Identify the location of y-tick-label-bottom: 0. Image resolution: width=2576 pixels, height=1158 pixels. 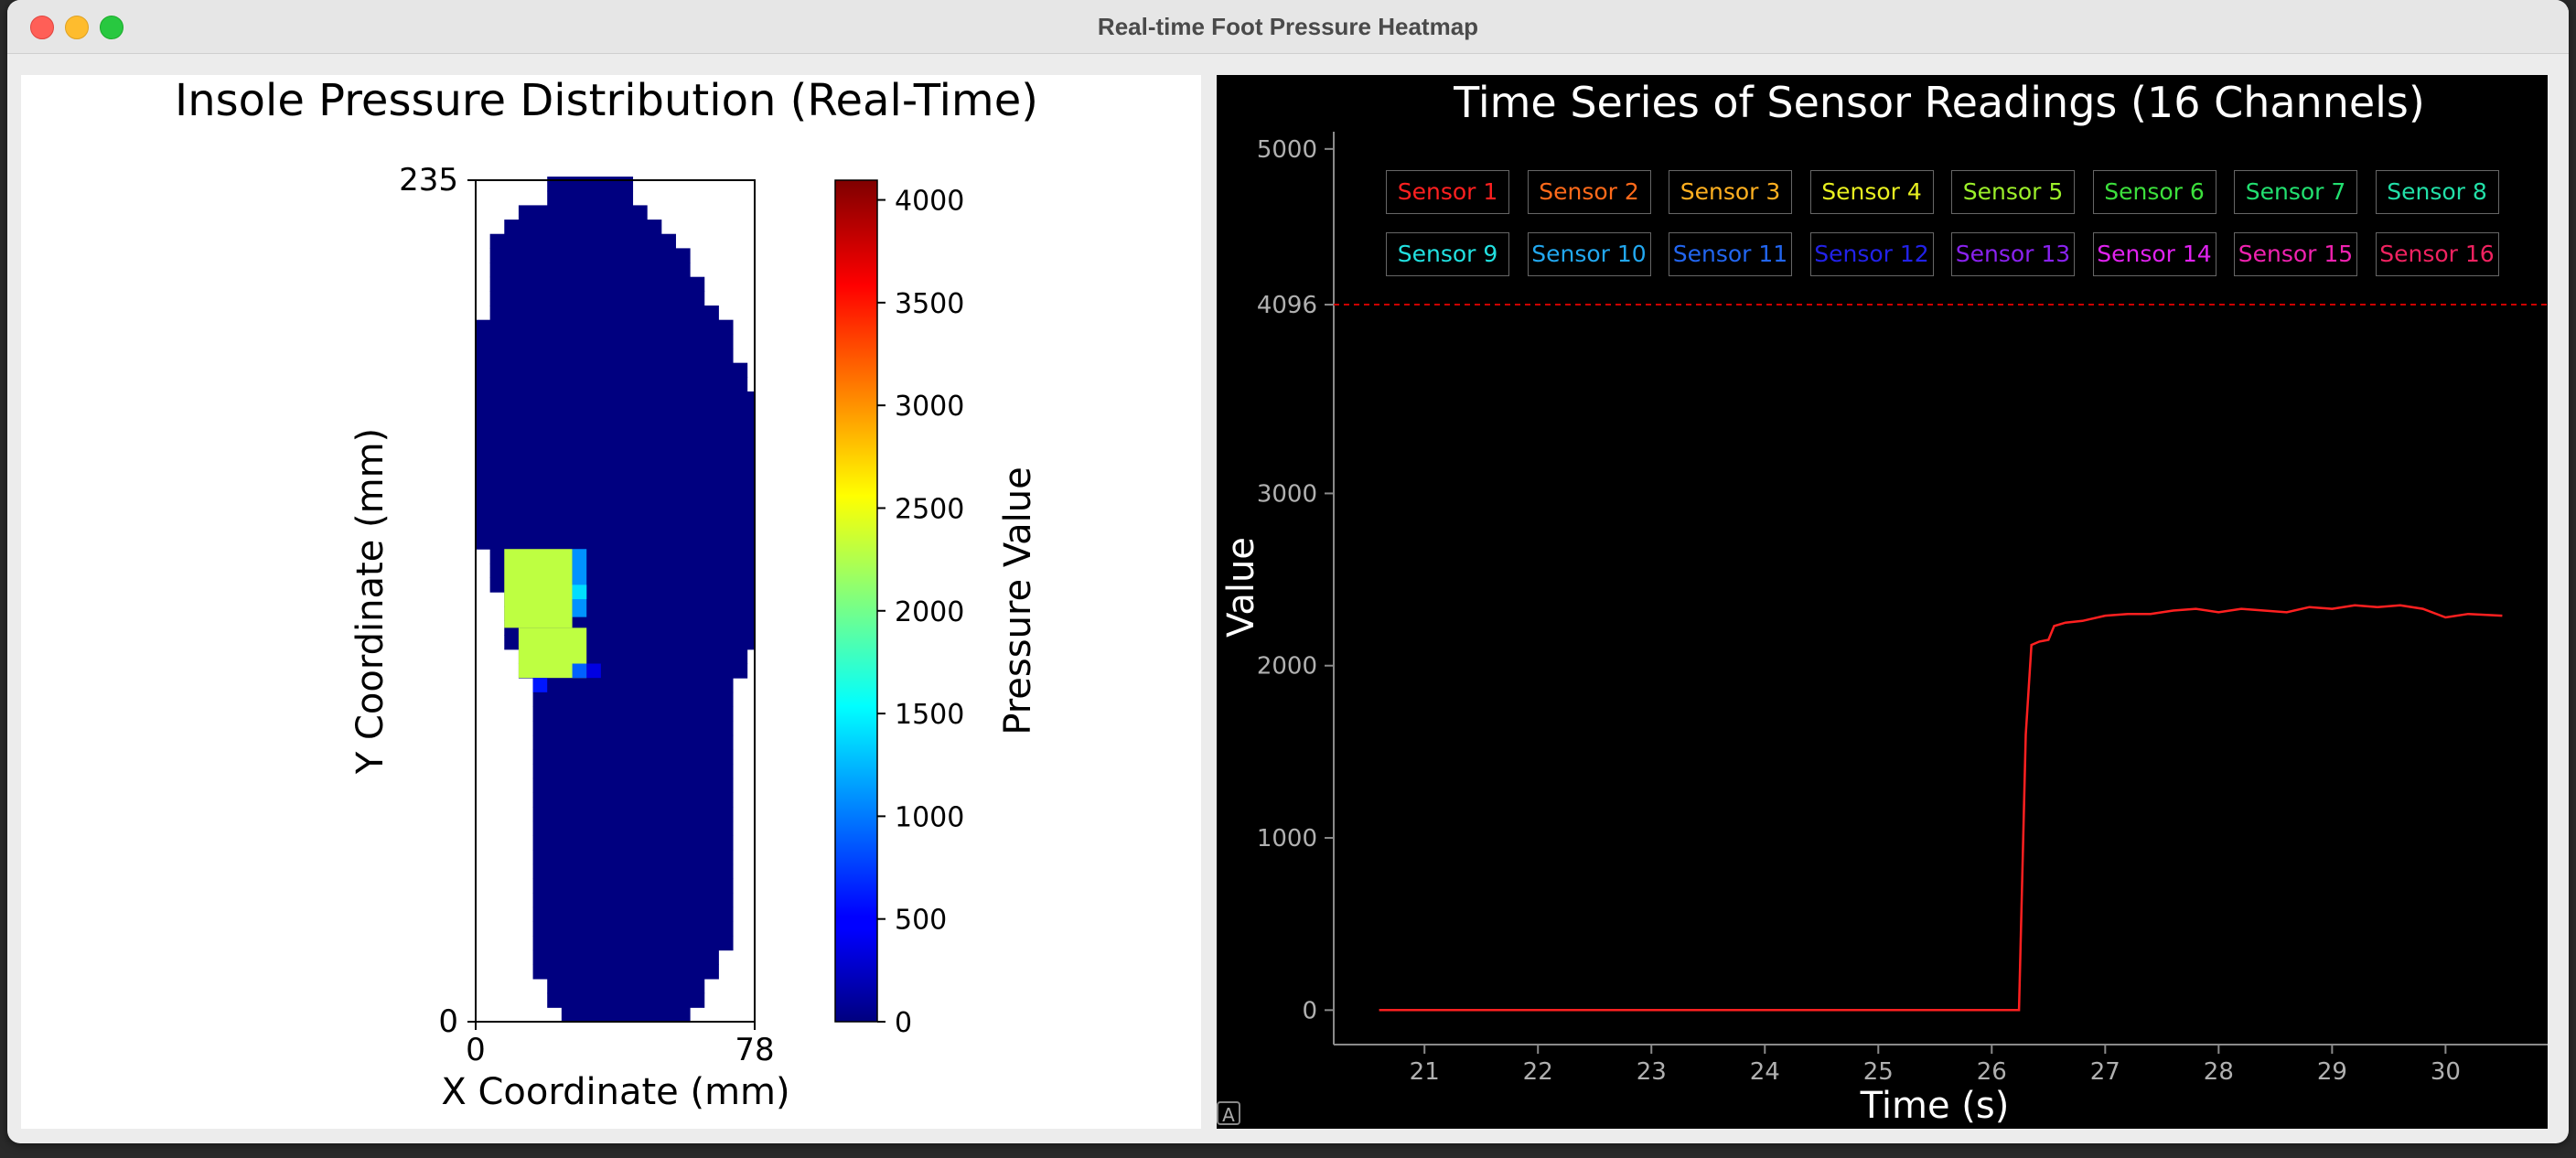
(448, 1021).